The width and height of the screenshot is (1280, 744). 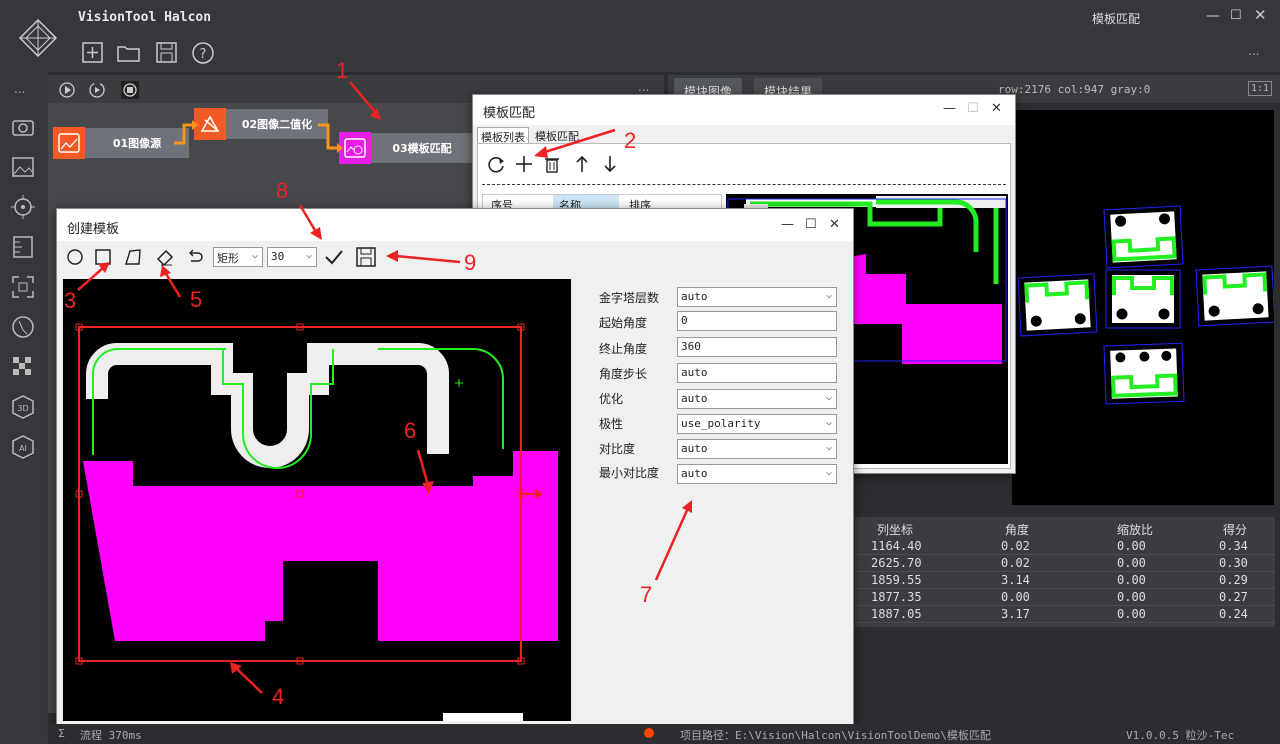 What do you see at coordinates (23, 167) in the screenshot?
I see `image-icon` at bounding box center [23, 167].